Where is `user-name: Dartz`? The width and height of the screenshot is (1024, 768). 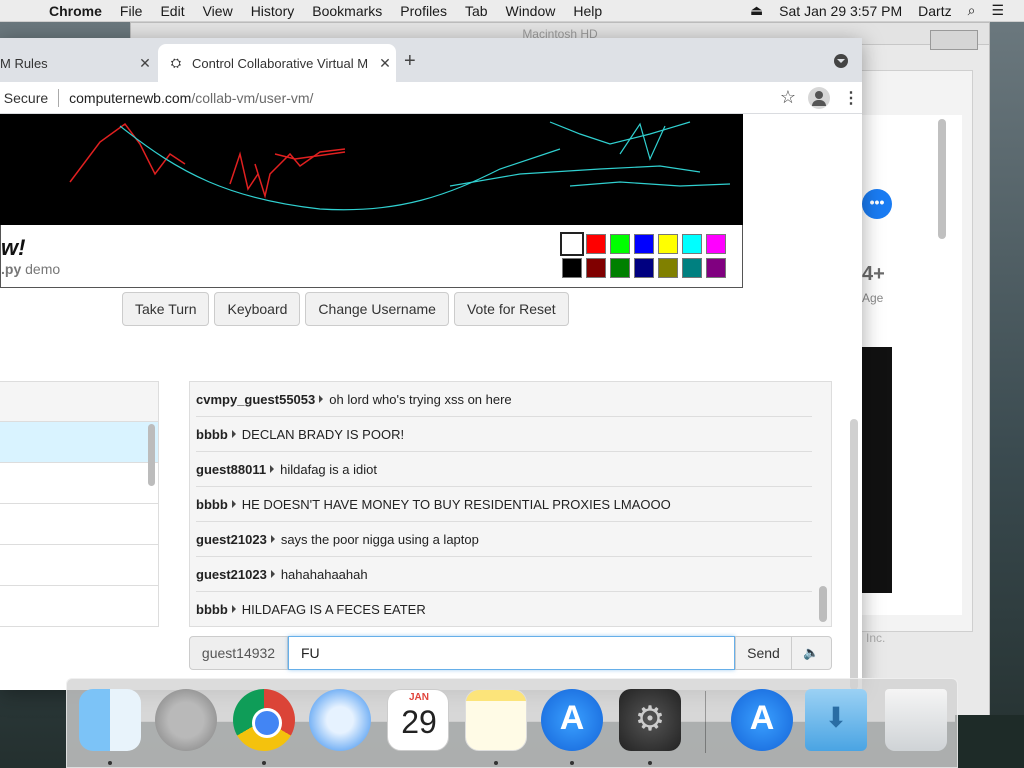
user-name: Dartz is located at coordinates (934, 11).